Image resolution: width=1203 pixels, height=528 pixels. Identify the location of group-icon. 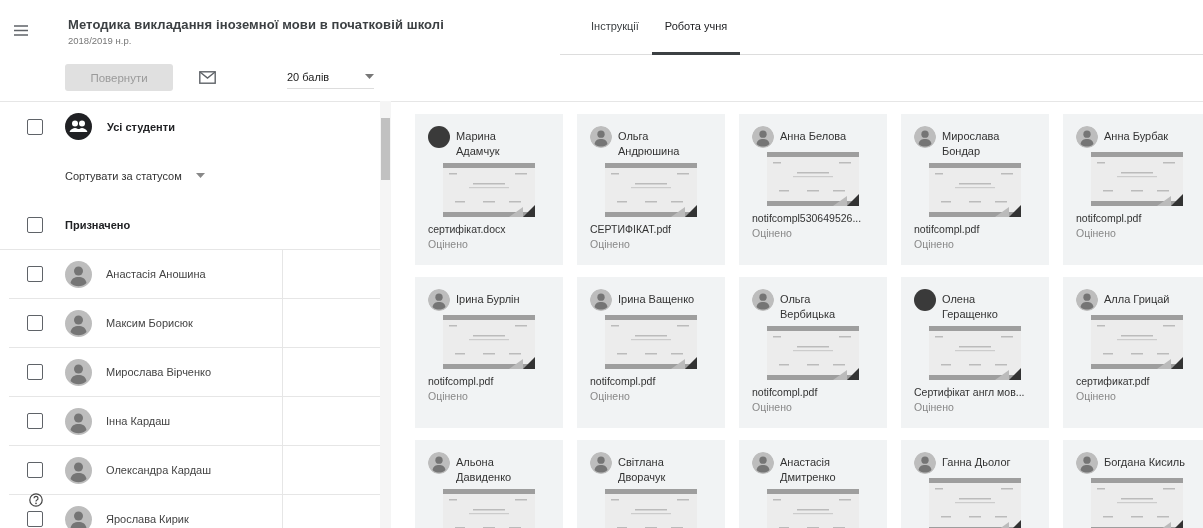
(78, 126).